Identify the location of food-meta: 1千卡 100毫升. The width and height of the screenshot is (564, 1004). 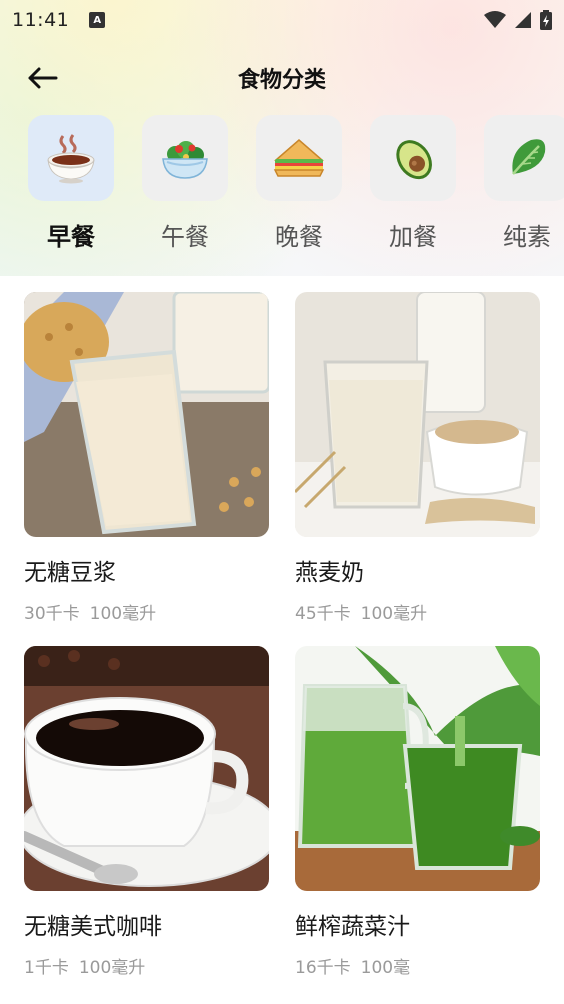
(146, 965).